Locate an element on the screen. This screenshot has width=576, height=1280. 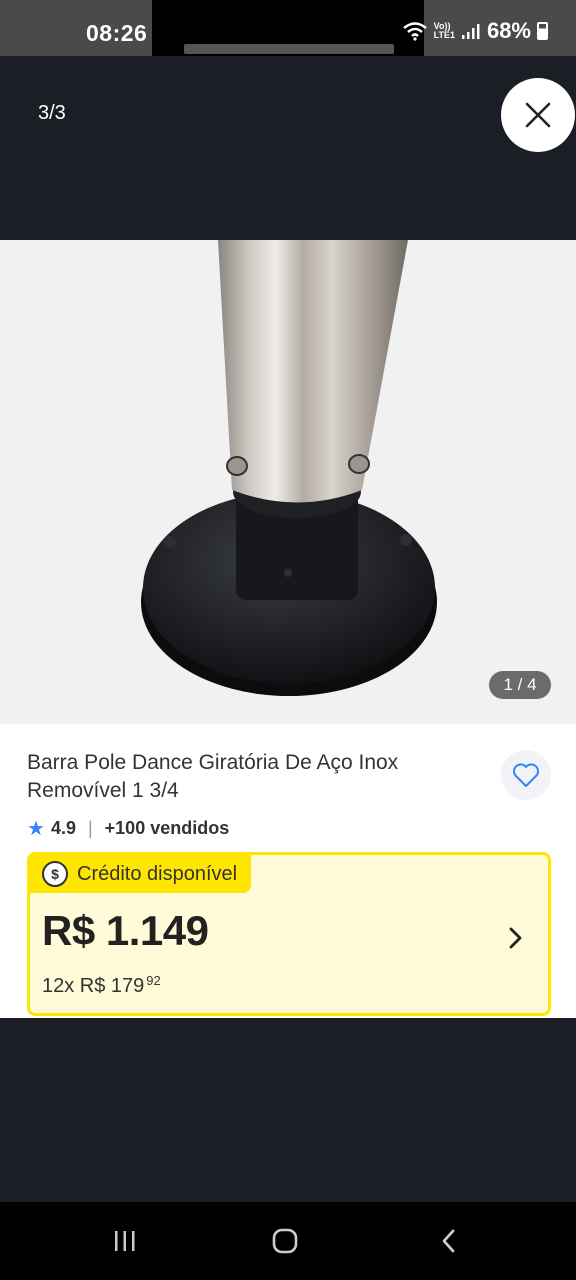
coin-dollar-icon: $ is located at coordinates (55, 874).